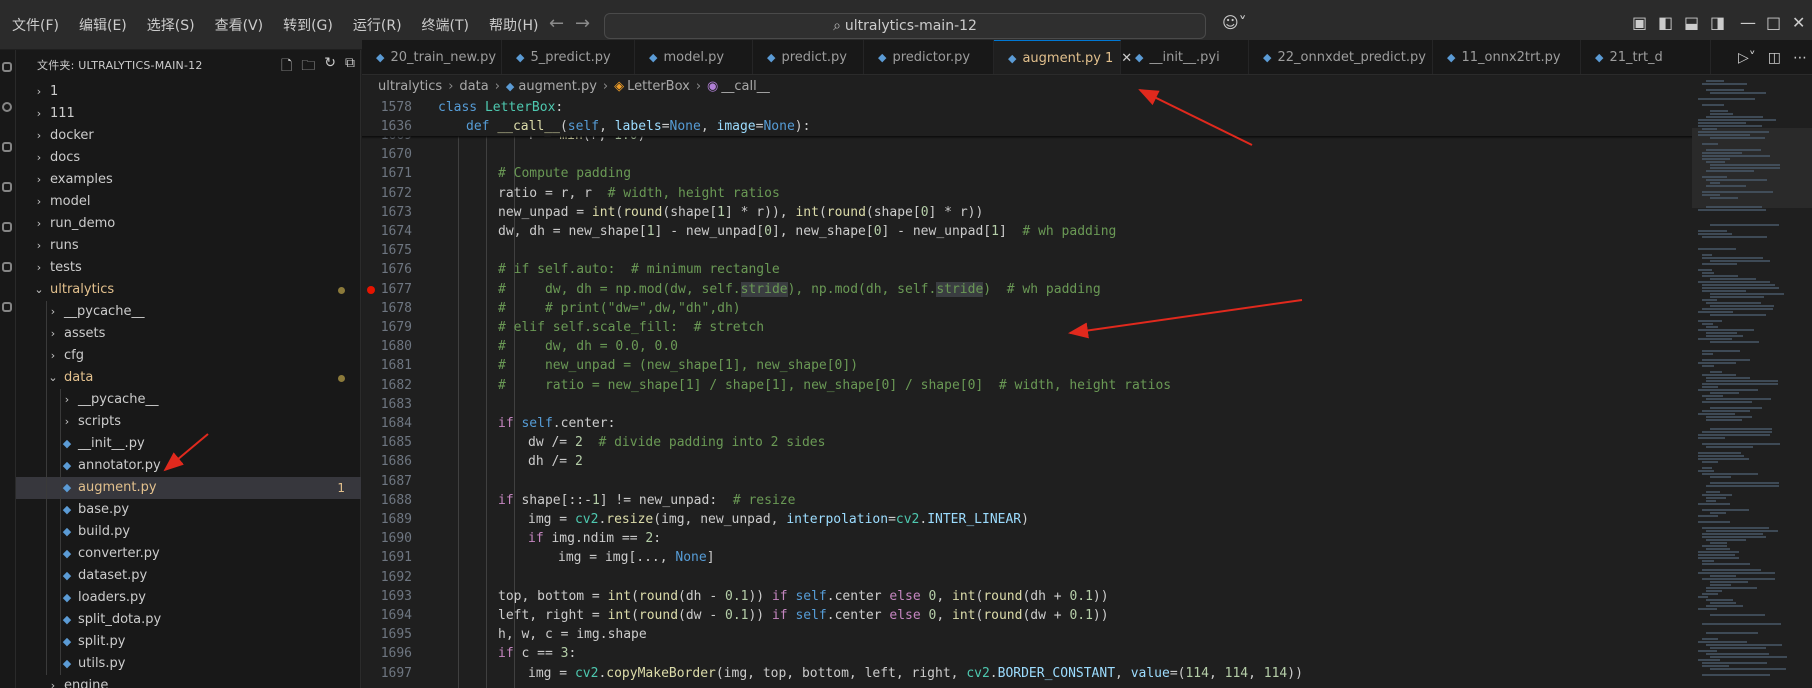  What do you see at coordinates (188, 620) in the screenshot?
I see `tree-file-item: ◆ split_dota.py` at bounding box center [188, 620].